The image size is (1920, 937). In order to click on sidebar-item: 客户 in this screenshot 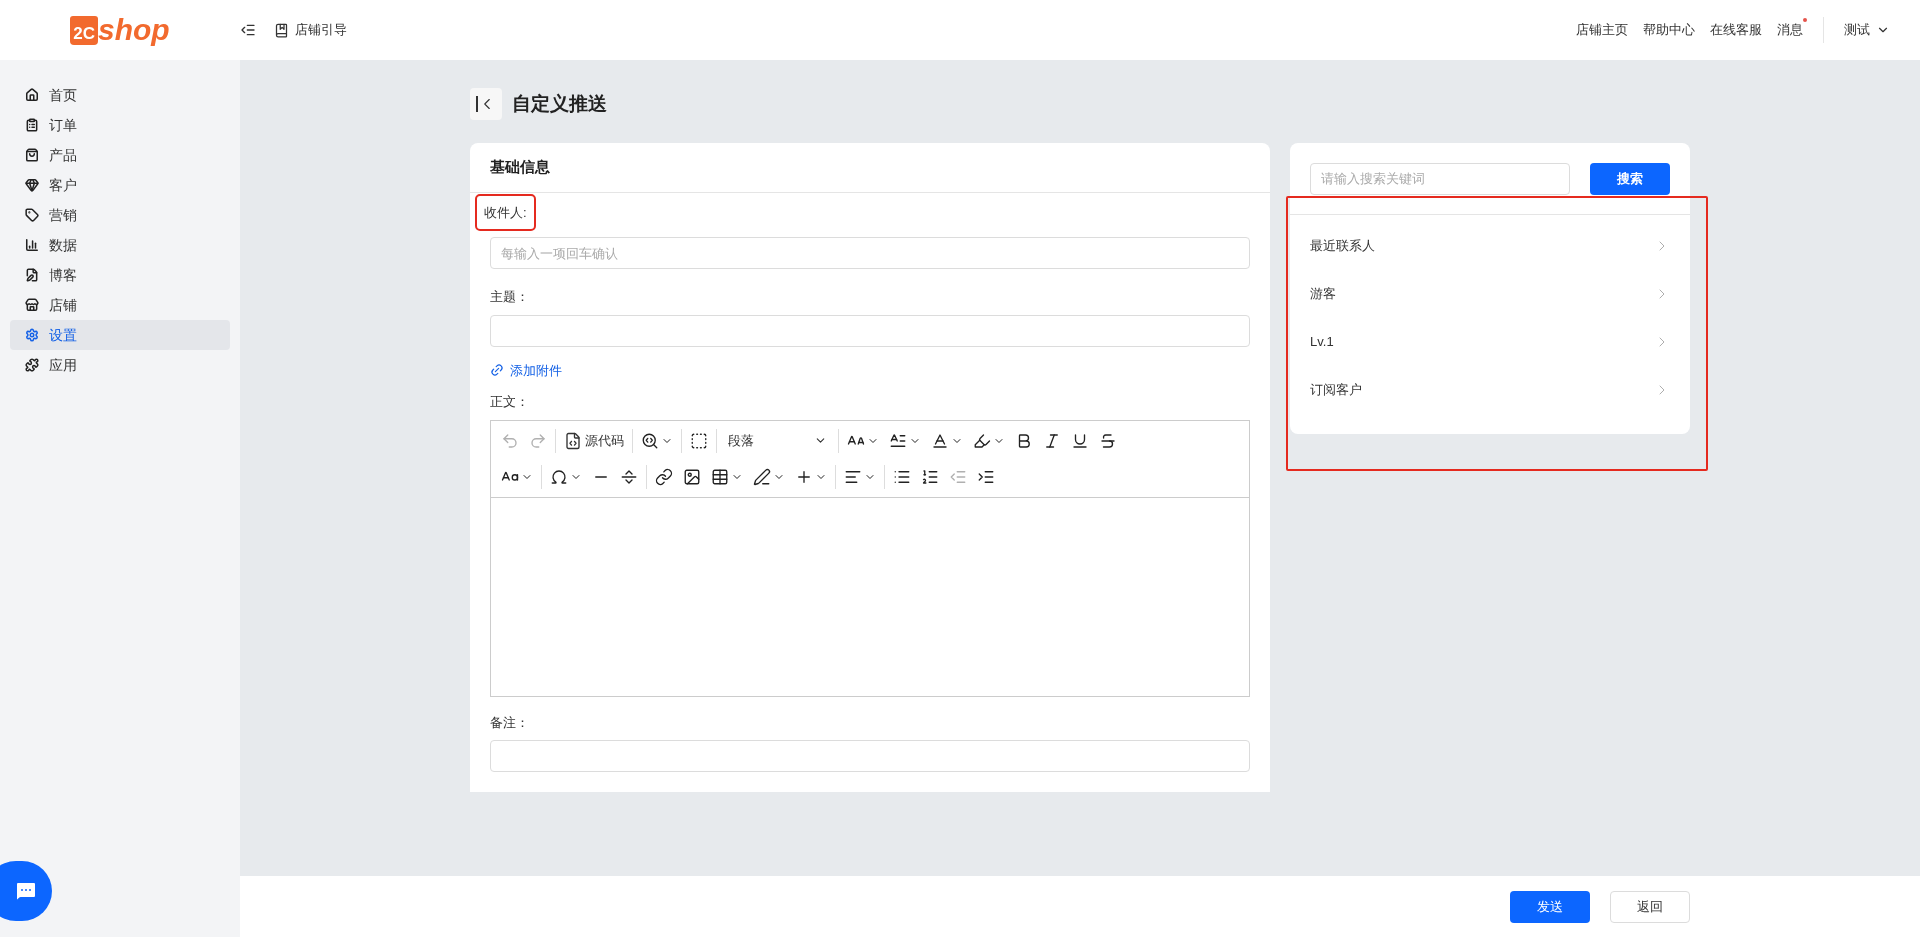, I will do `click(120, 185)`.